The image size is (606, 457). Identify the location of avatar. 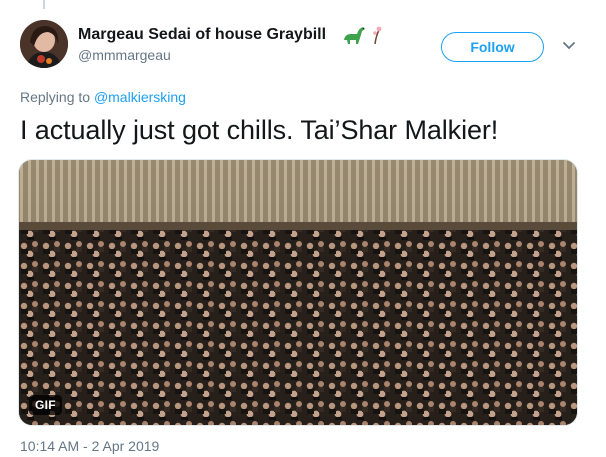
(44, 44).